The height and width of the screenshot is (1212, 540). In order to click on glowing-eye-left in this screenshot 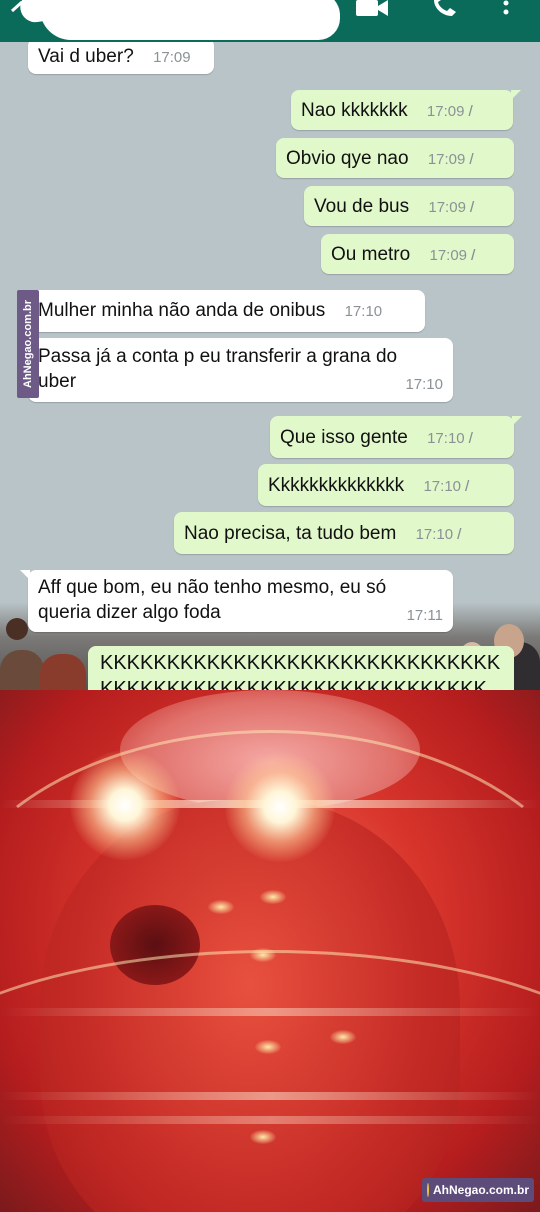, I will do `click(125, 805)`.